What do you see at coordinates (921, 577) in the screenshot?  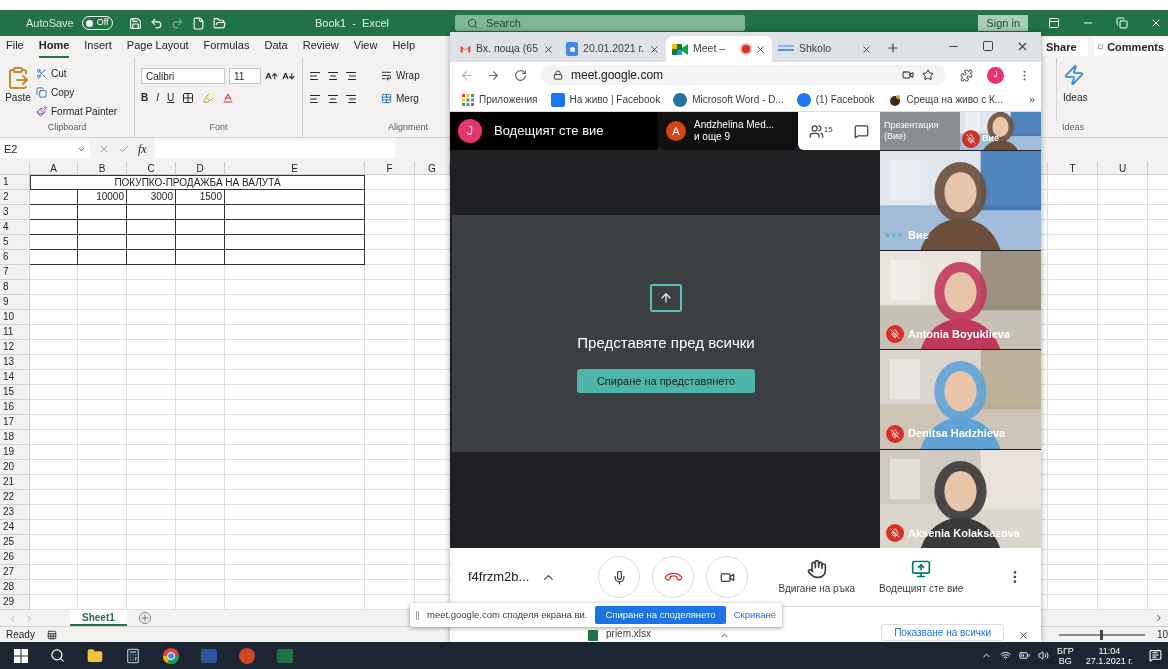 I see `meet-action-button: Водещият сте вие` at bounding box center [921, 577].